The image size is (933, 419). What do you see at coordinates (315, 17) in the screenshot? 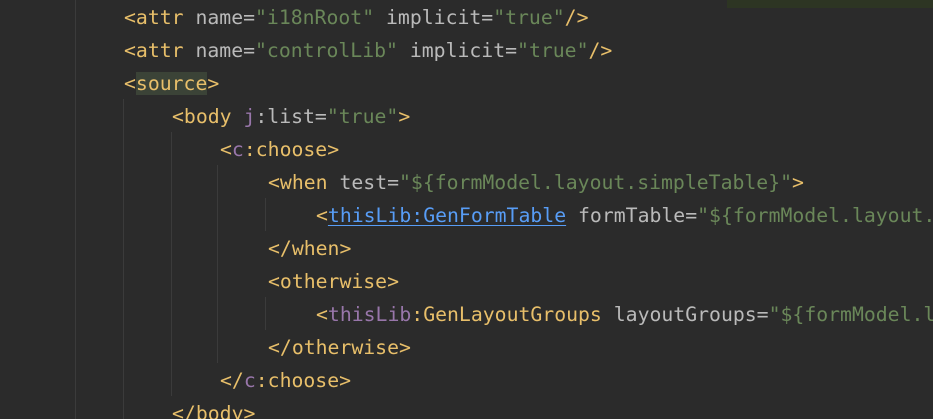
I see `code-token: "i18nRoot"` at bounding box center [315, 17].